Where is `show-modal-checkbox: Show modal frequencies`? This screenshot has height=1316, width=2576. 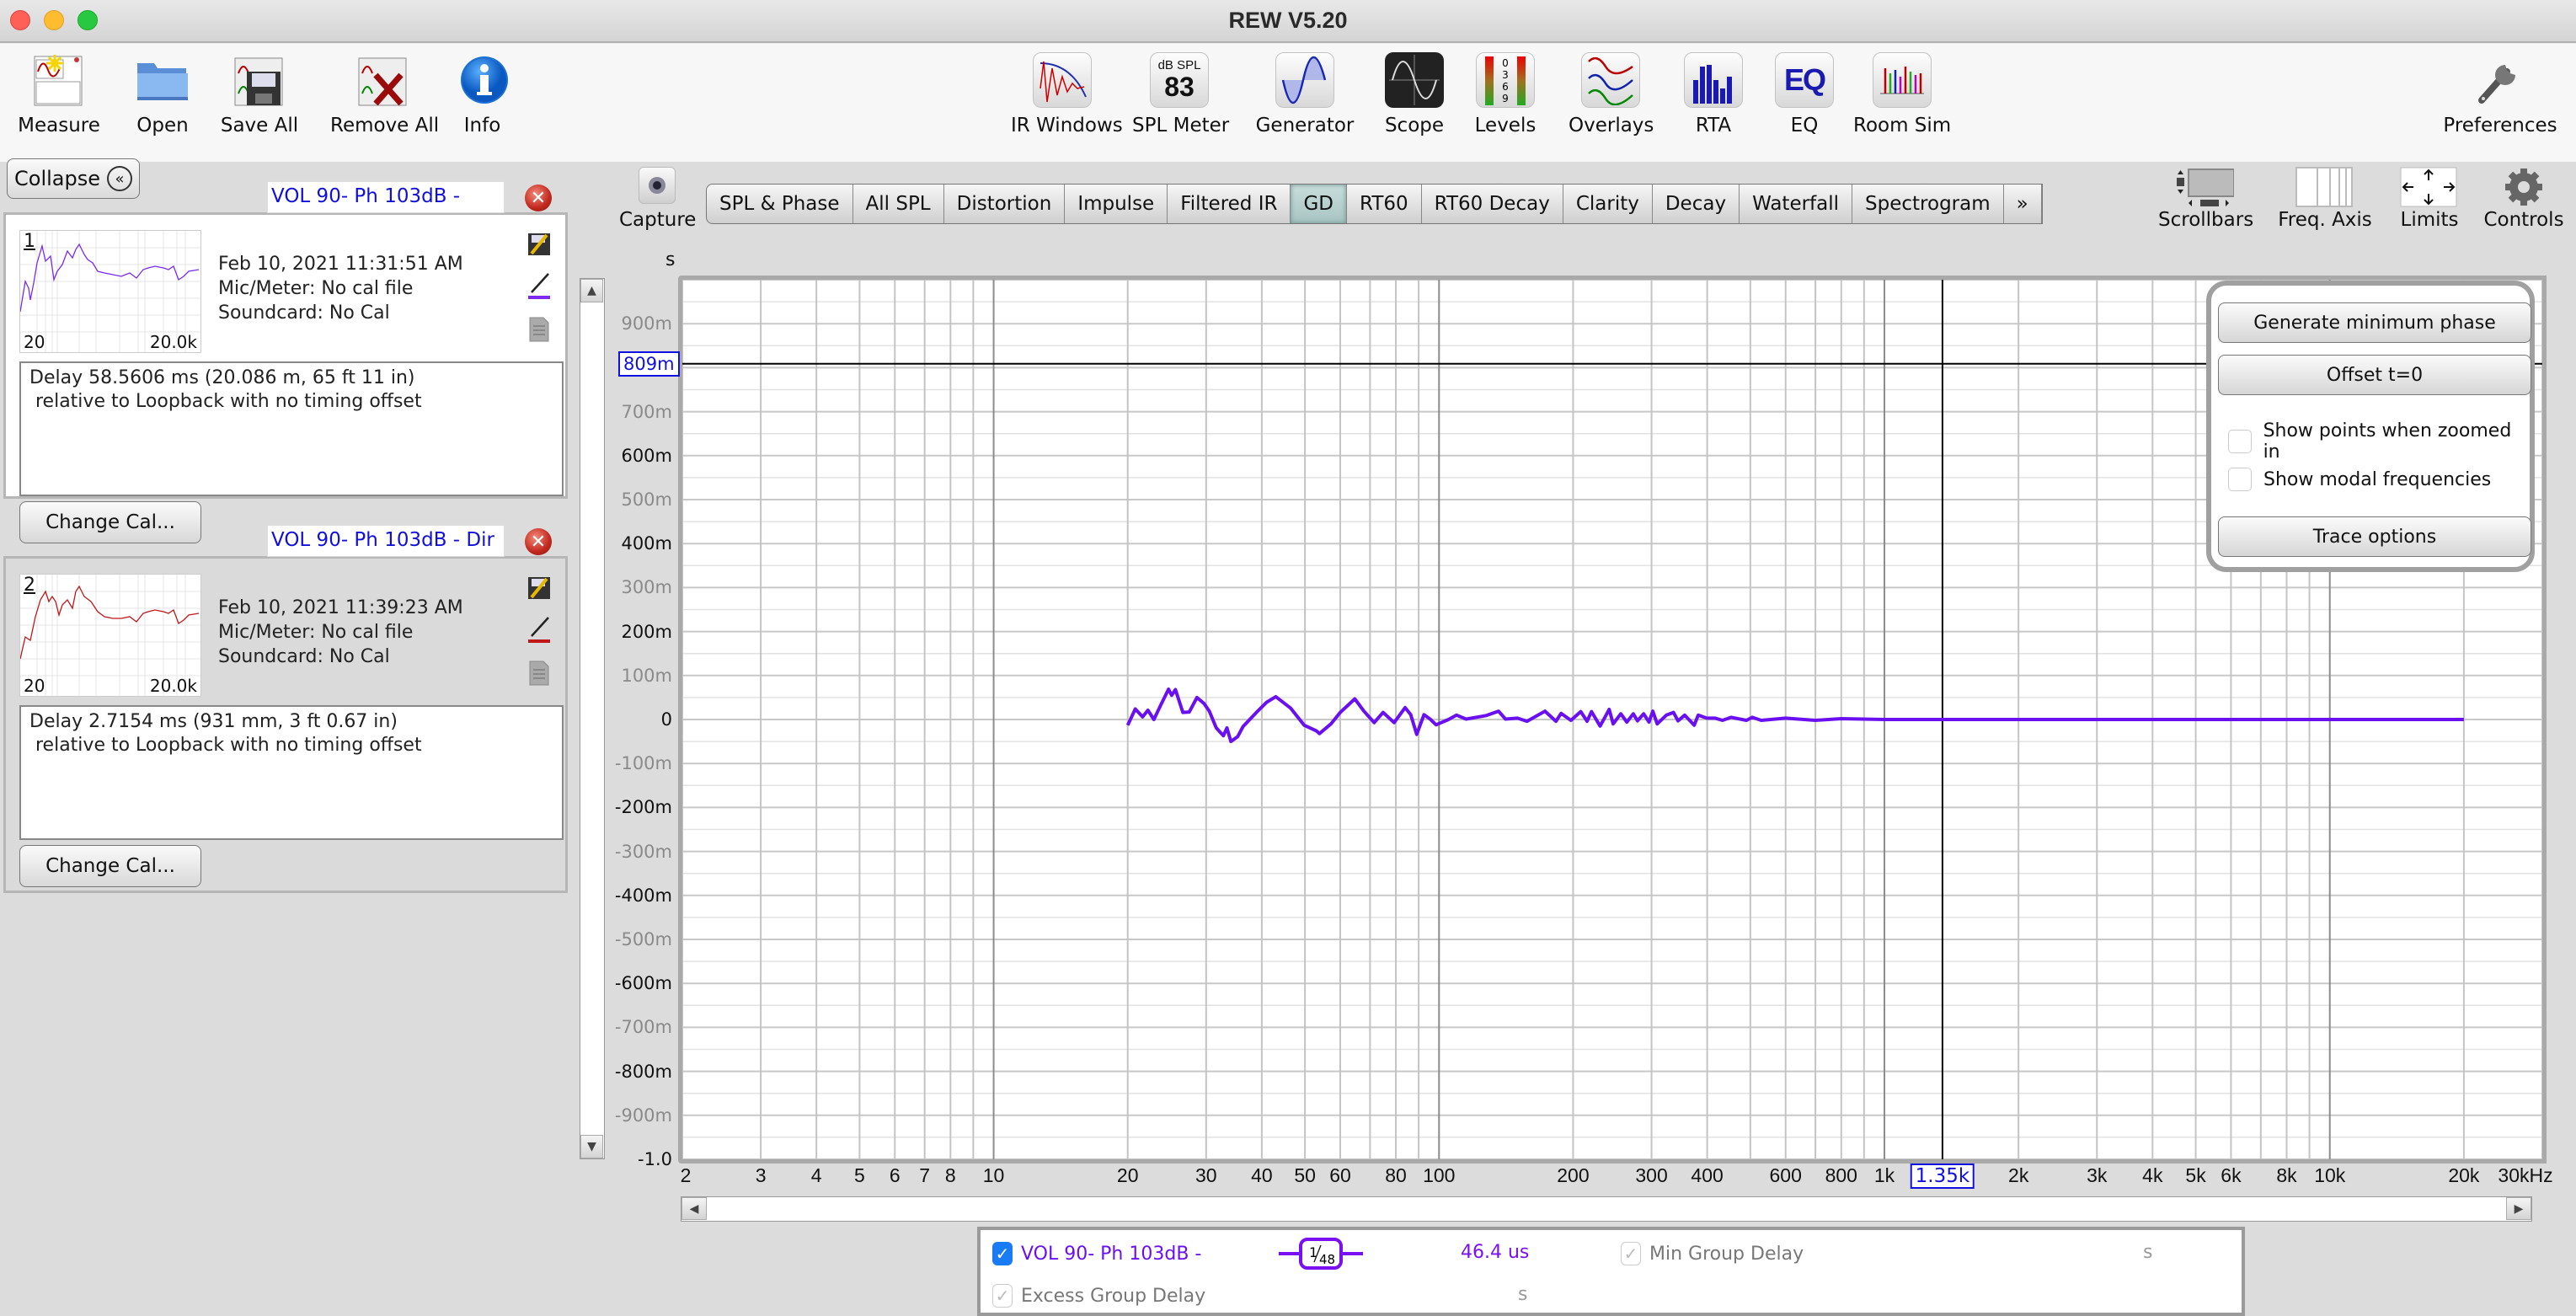
show-modal-checkbox: Show modal frequencies is located at coordinates (2359, 479).